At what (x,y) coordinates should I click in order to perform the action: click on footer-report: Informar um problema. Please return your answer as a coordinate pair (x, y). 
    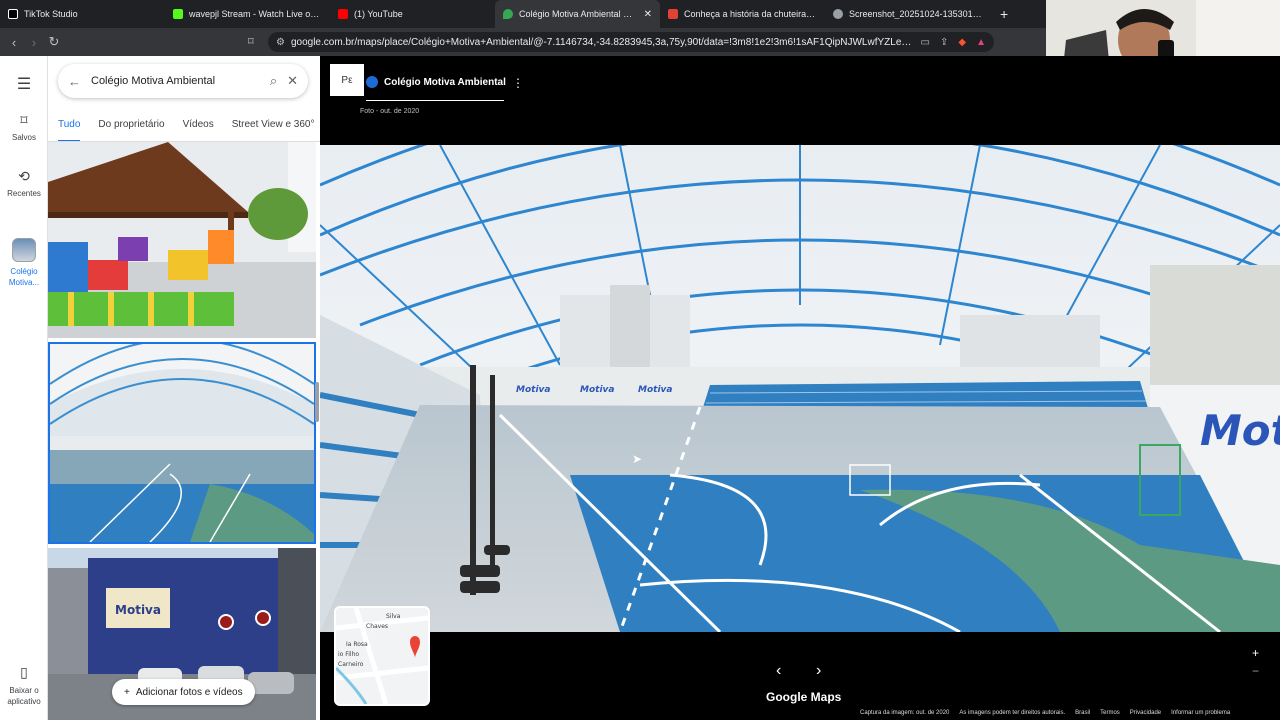
    Looking at the image, I should click on (1200, 713).